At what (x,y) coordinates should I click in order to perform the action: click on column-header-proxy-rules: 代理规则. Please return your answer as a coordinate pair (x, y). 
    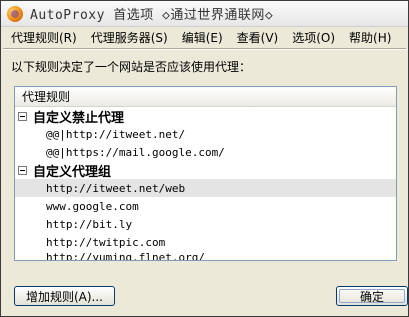
    Looking at the image, I should click on (205, 97).